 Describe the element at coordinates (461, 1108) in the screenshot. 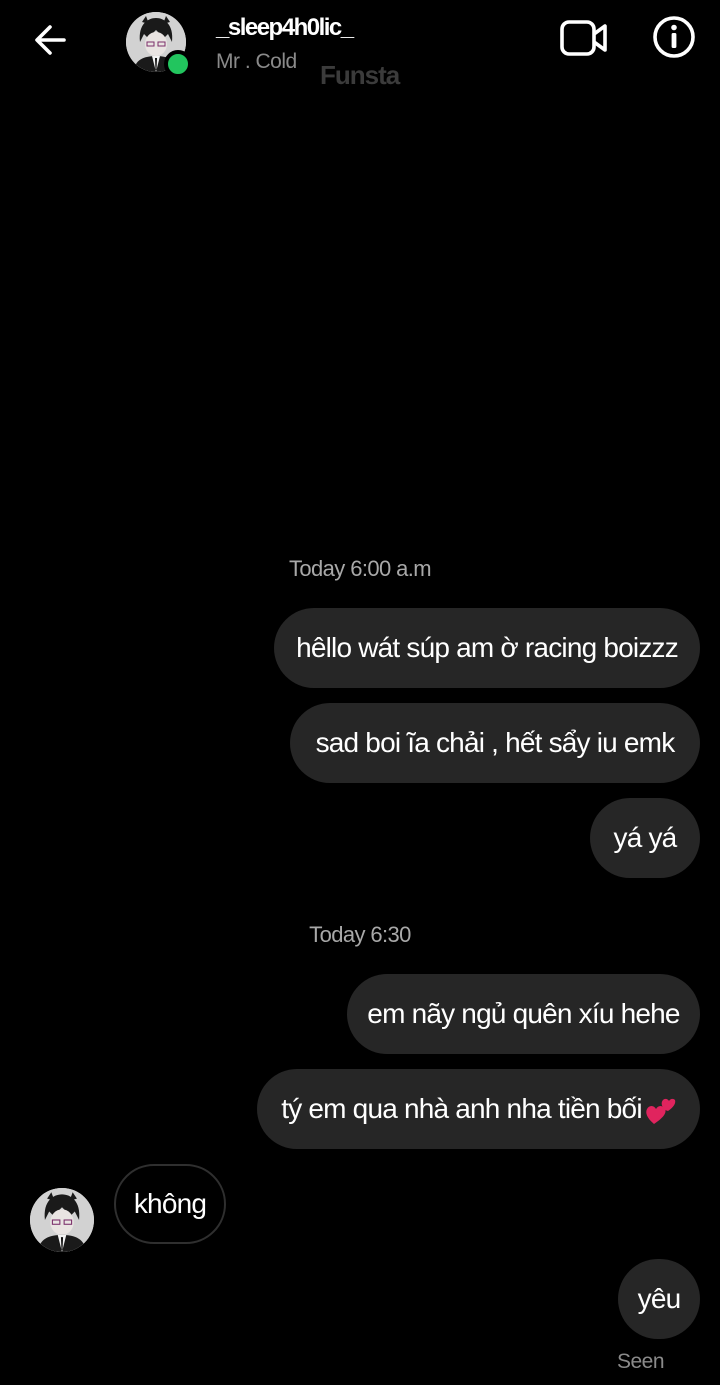

I see `message-text: tý em qua nhà anh nha tiền bối` at that location.